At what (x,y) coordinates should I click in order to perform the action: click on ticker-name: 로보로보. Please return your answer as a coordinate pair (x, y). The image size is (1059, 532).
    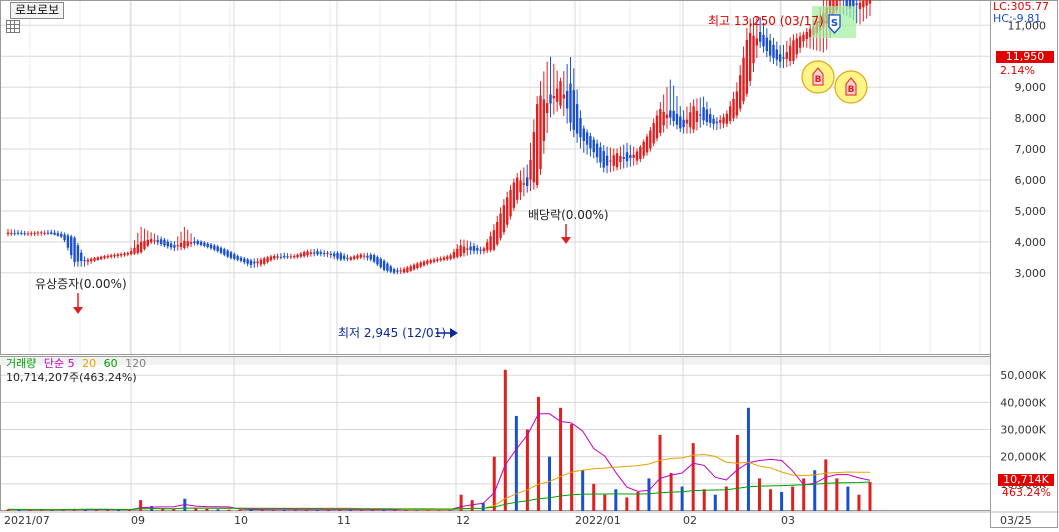
    Looking at the image, I should click on (37, 10).